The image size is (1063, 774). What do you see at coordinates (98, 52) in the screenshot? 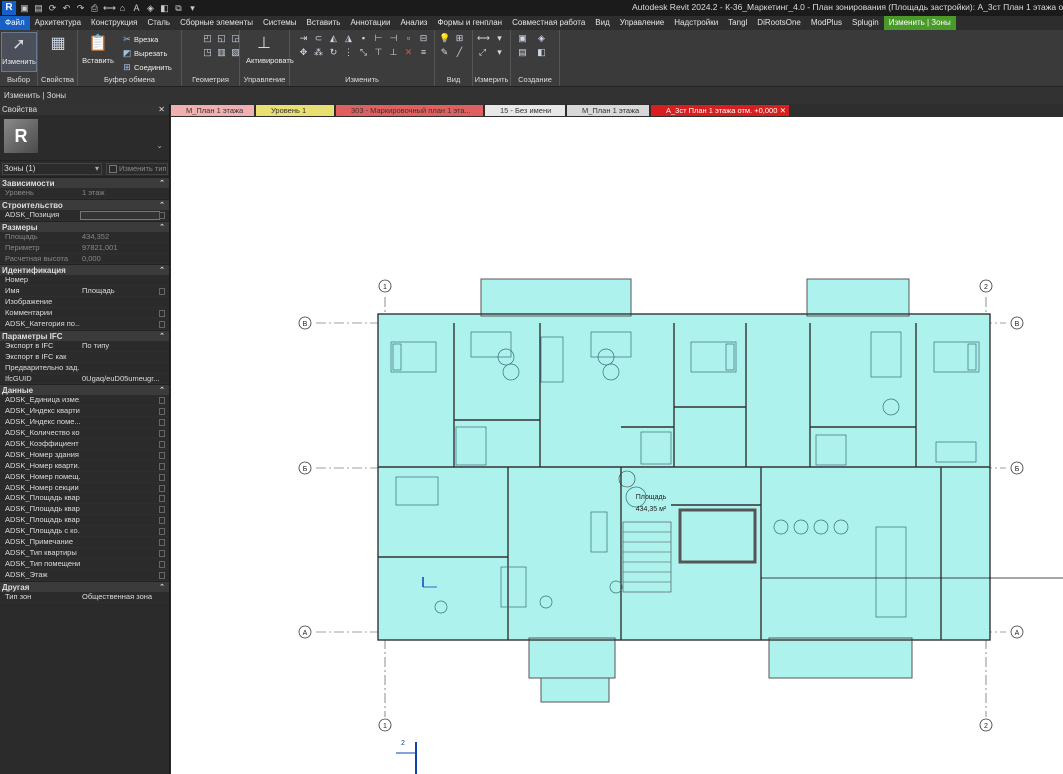
I see `paste-button: 📋 Вставить` at bounding box center [98, 52].